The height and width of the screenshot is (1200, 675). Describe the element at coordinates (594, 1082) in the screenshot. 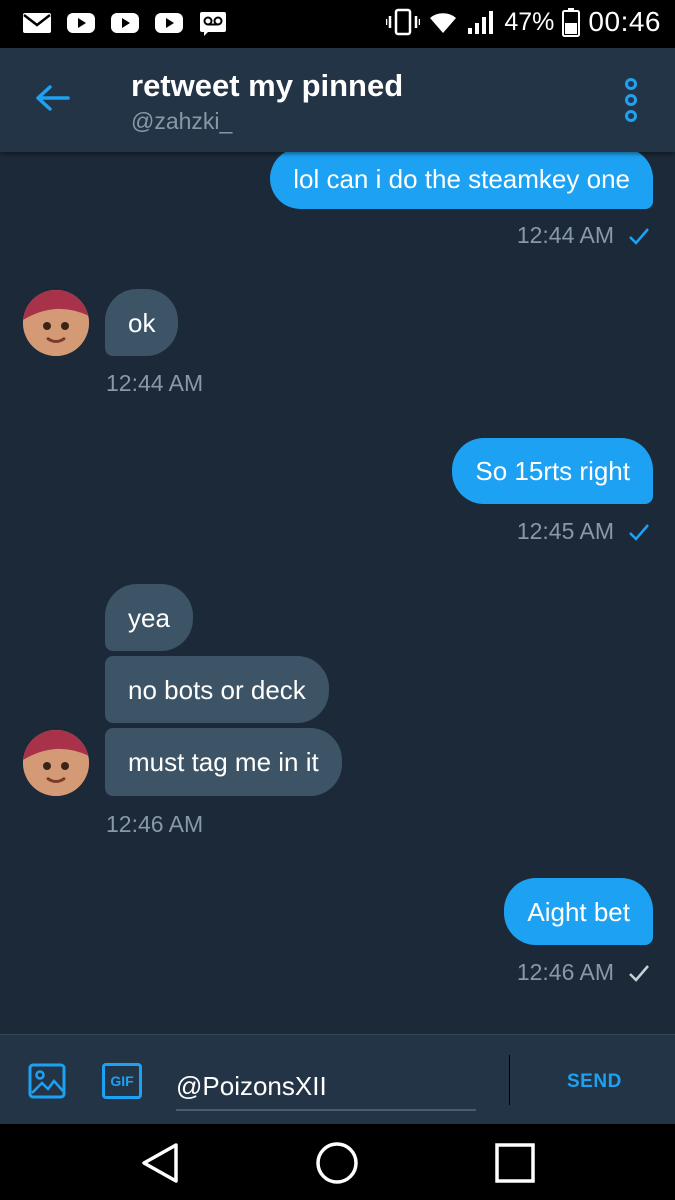

I see `send-button: SEND` at that location.